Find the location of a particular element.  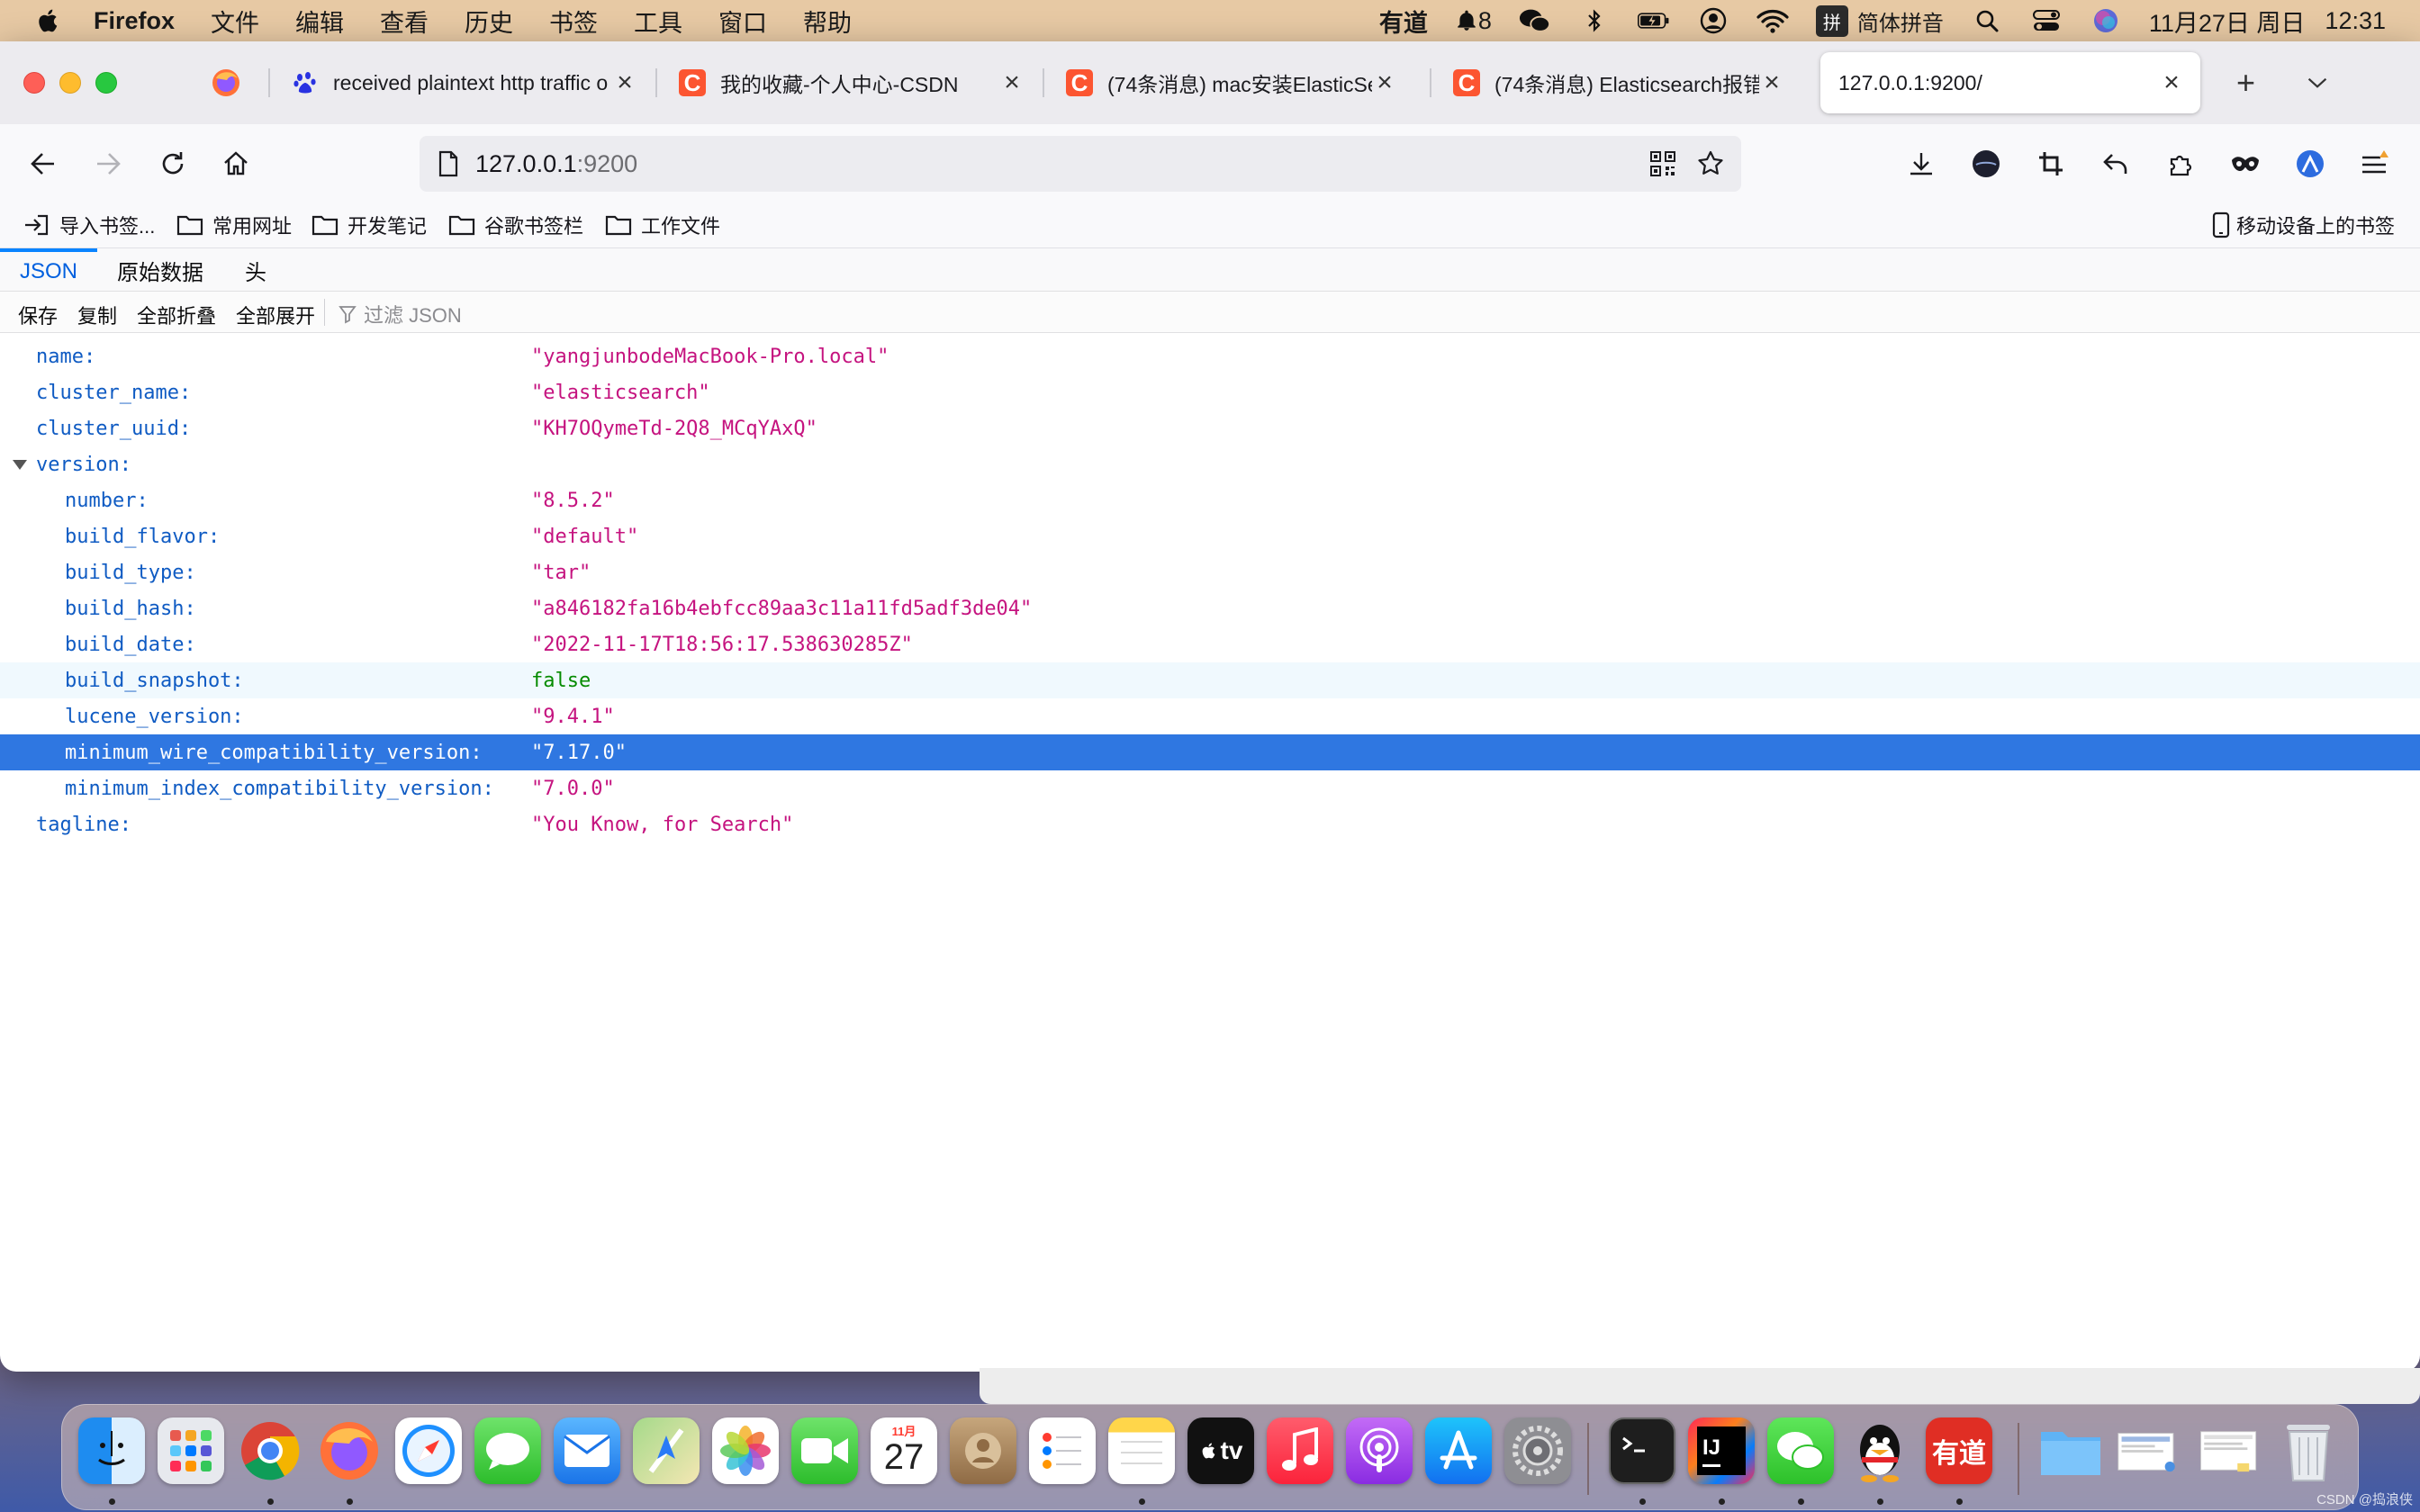

qr-code-icon is located at coordinates (1663, 164).